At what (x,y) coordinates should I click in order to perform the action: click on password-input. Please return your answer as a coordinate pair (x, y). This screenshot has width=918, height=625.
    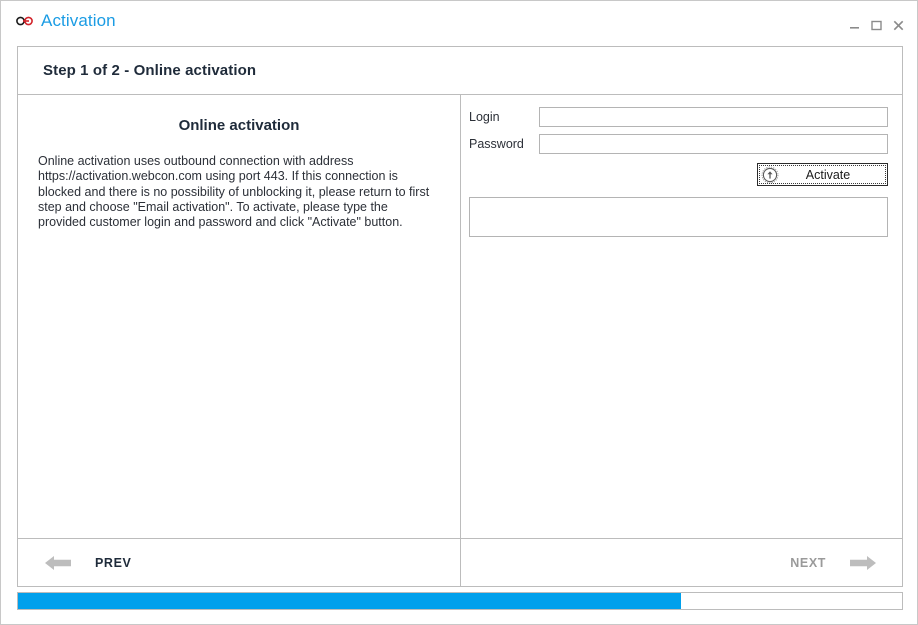
    Looking at the image, I should click on (713, 144).